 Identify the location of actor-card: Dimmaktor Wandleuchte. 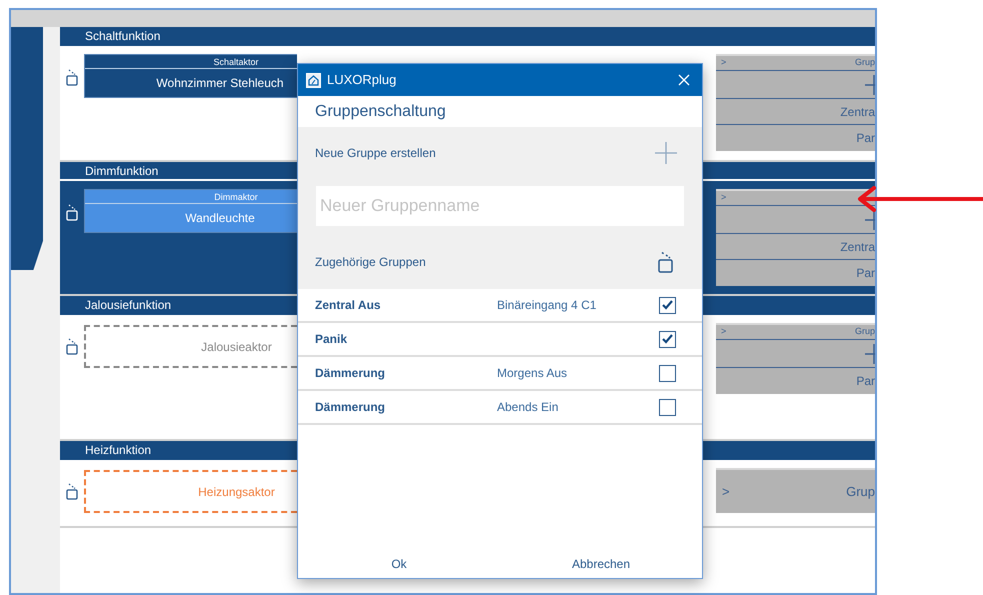
(190, 211).